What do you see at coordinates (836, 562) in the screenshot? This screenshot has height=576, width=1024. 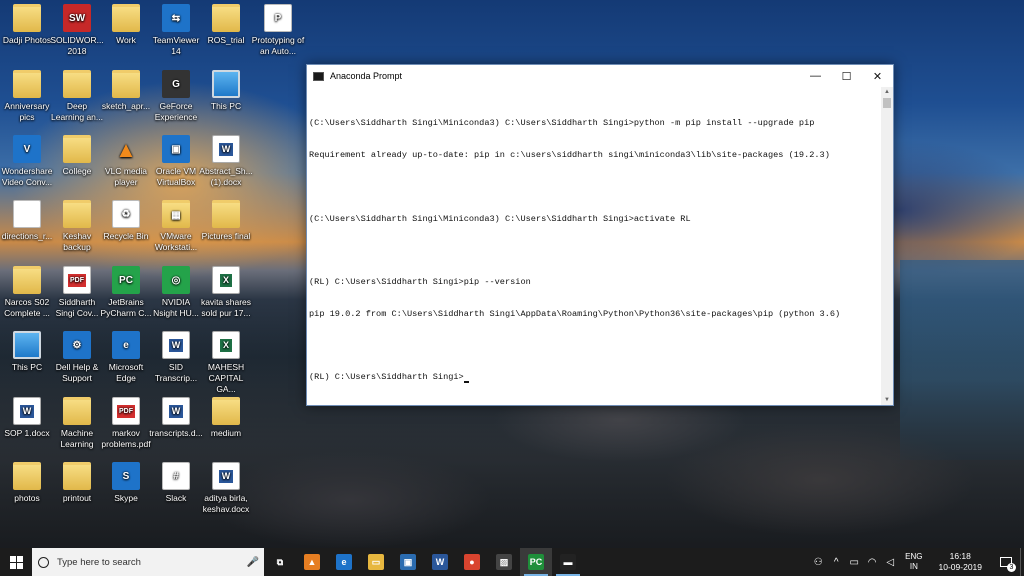 I see `chevron-up-icon: ^` at bounding box center [836, 562].